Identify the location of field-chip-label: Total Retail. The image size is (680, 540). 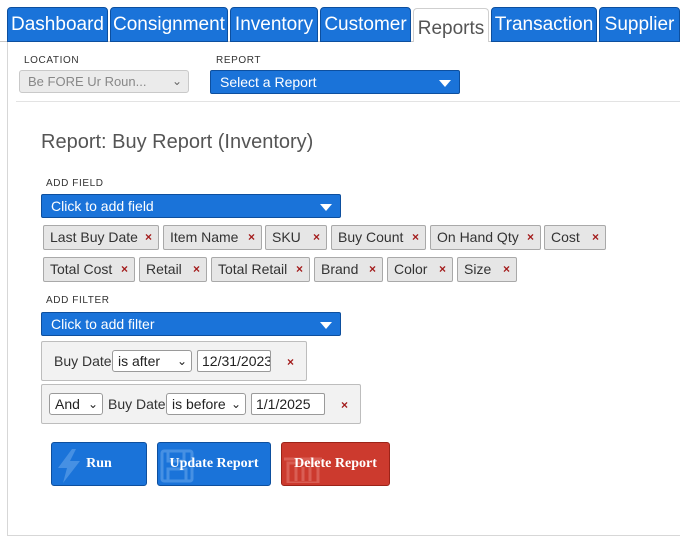
(253, 269).